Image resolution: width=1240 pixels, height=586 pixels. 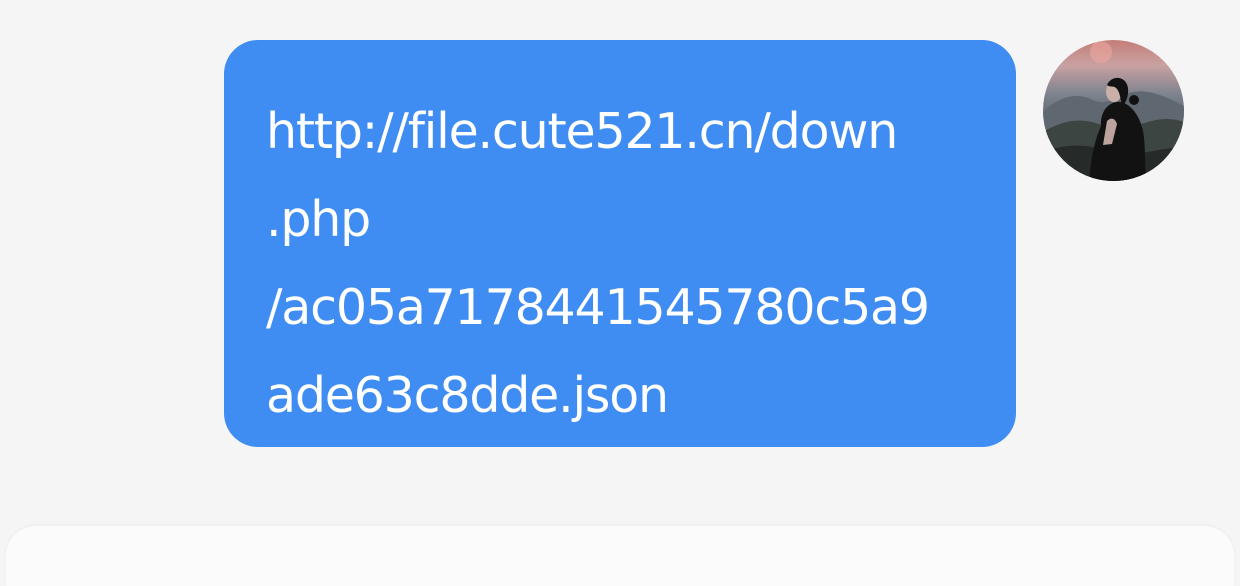 I want to click on user-avatar, so click(x=1113, y=110).